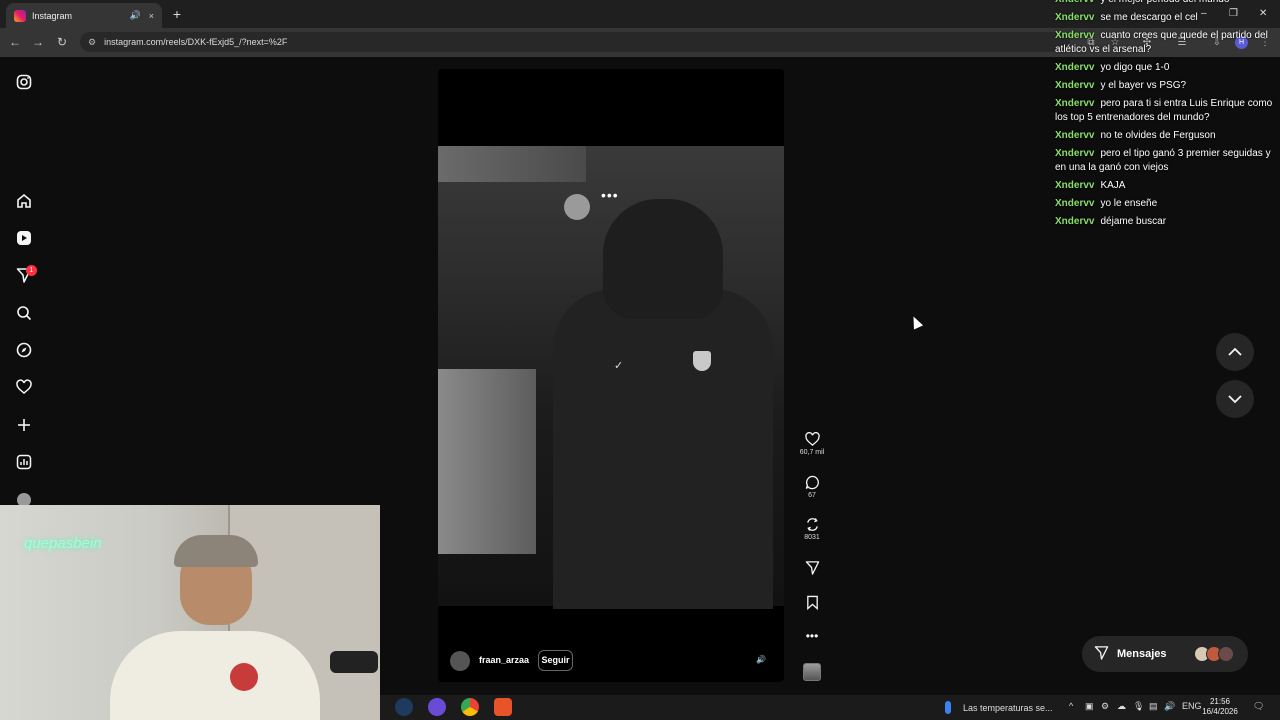 This screenshot has width=1280, height=720. Describe the element at coordinates (1220, 707) in the screenshot. I see `taskbar-clock: 21:56 16/4/2026` at that location.